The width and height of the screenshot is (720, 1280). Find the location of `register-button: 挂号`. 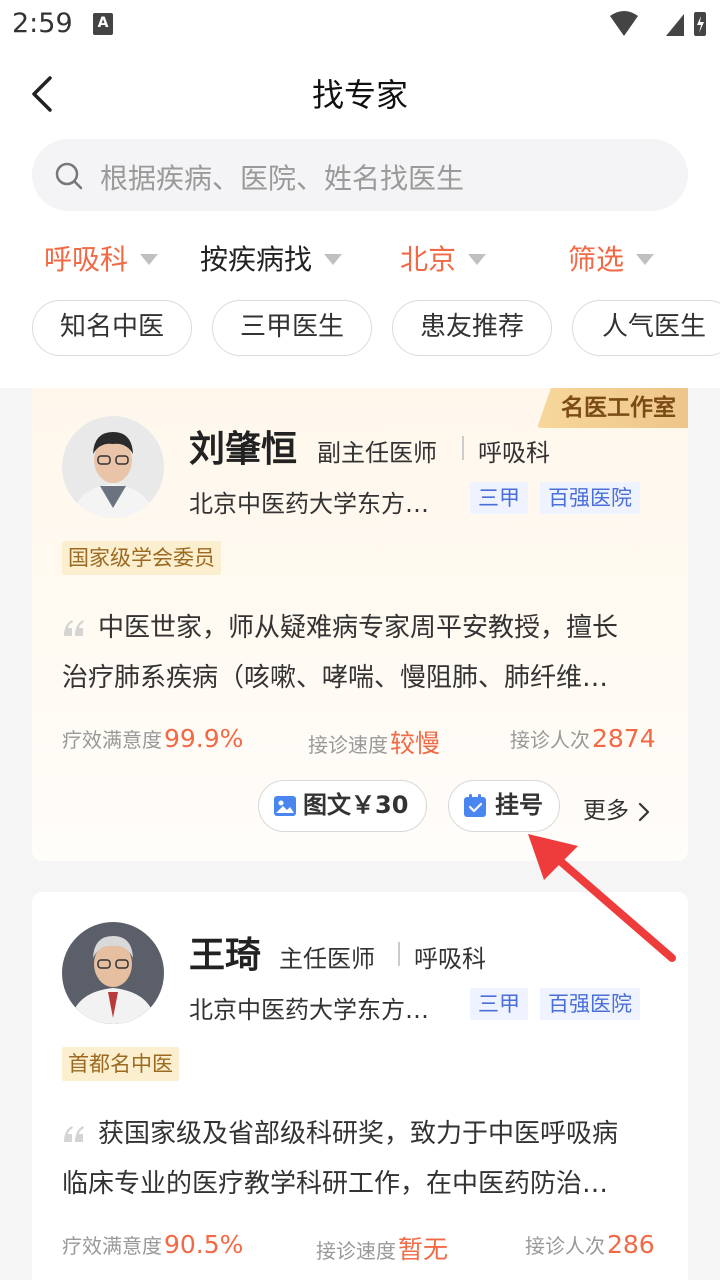

register-button: 挂号 is located at coordinates (504, 806).